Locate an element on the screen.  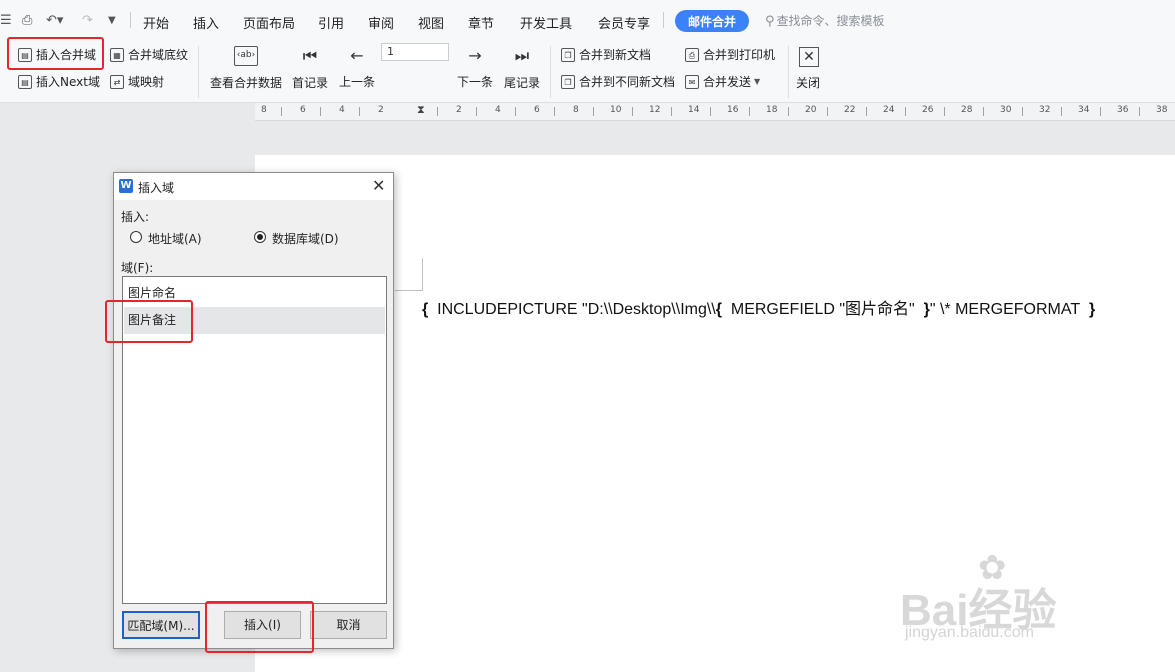
tab-insert: 插入 is located at coordinates (206, 22).